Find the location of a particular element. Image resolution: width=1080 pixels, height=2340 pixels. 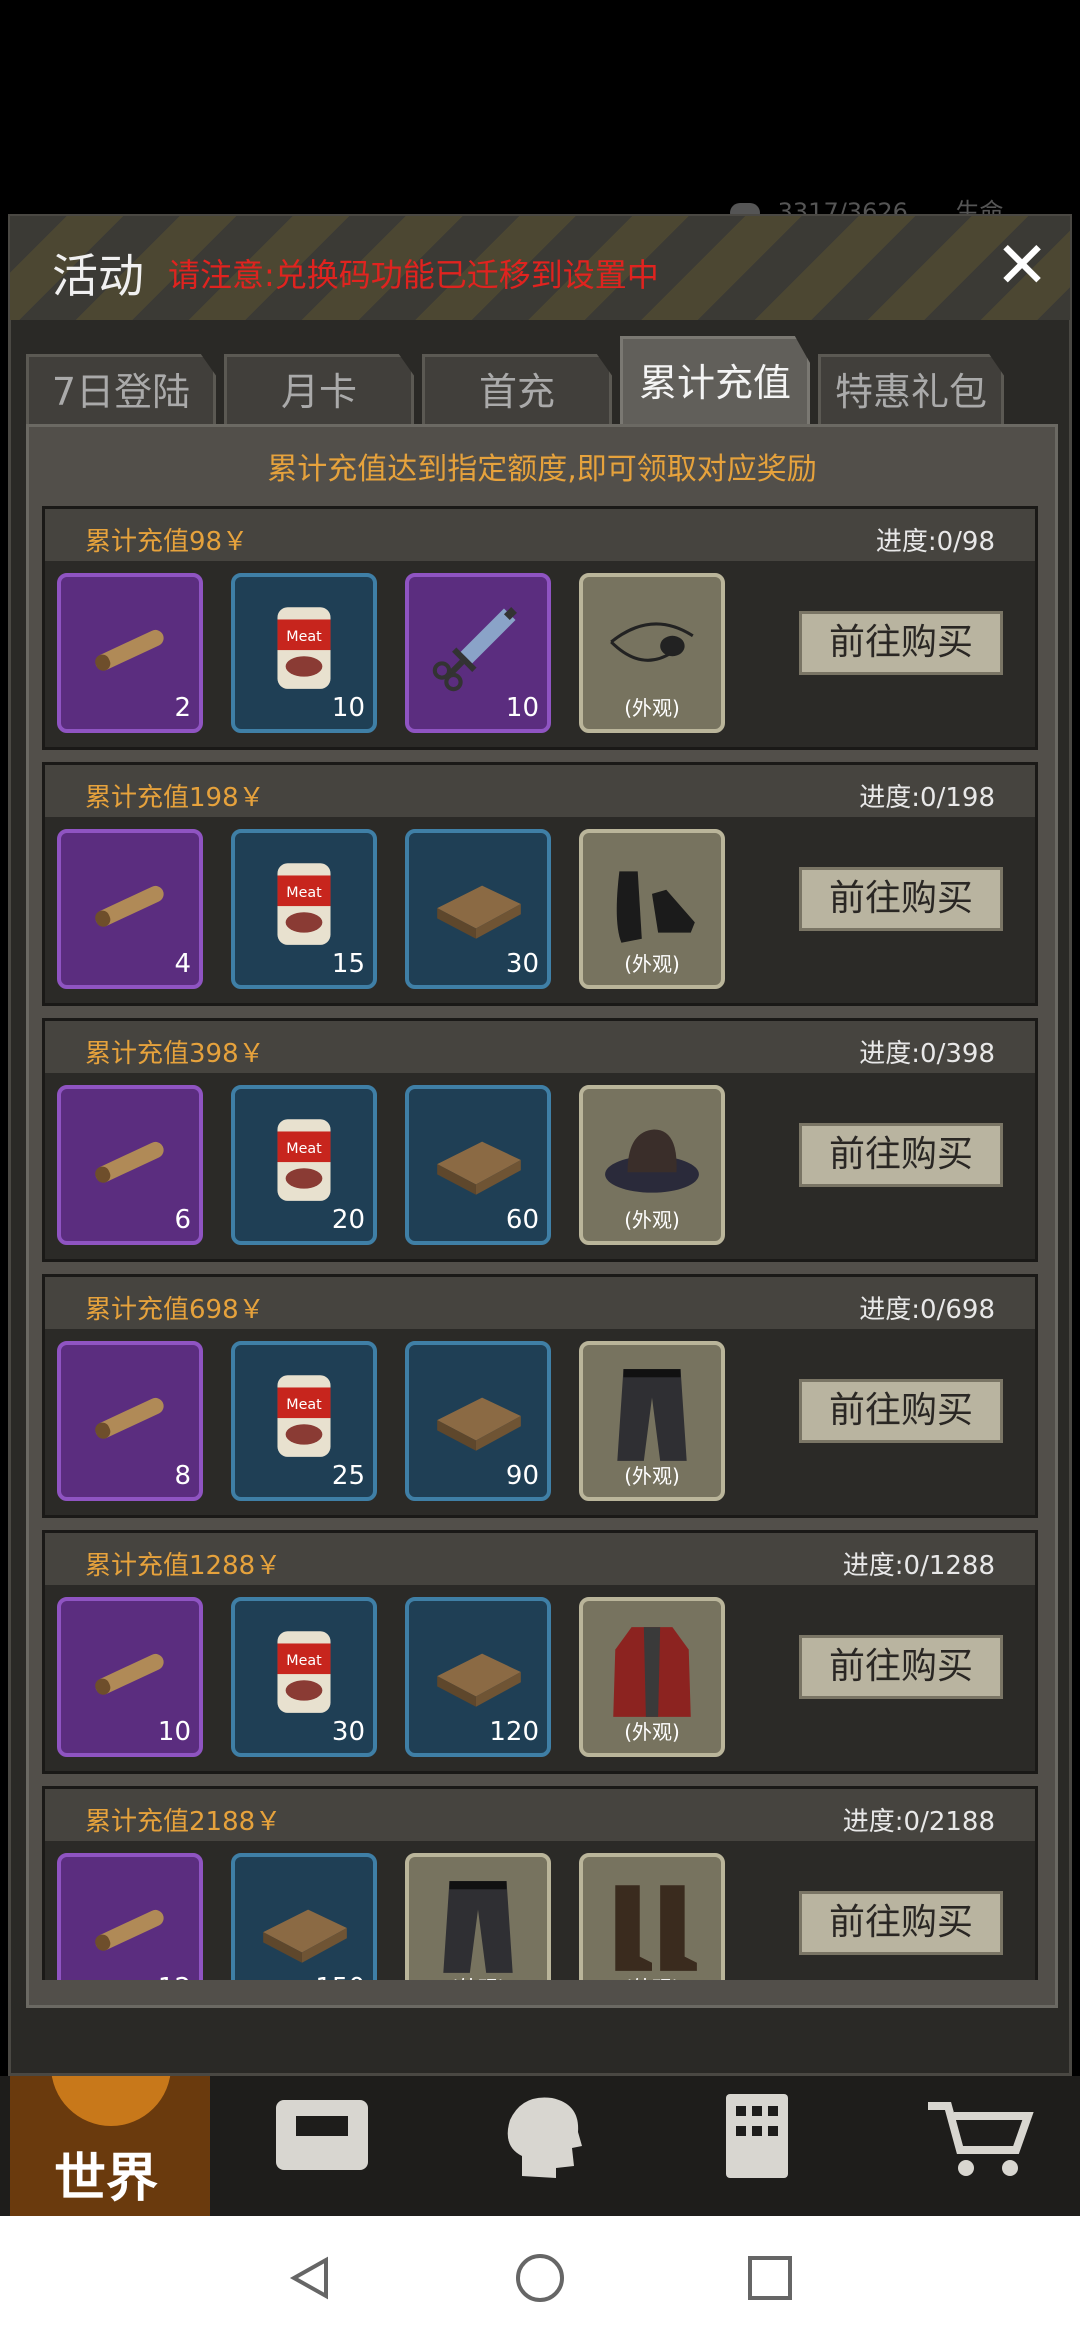

reward-slot: 6 is located at coordinates (130, 1165).